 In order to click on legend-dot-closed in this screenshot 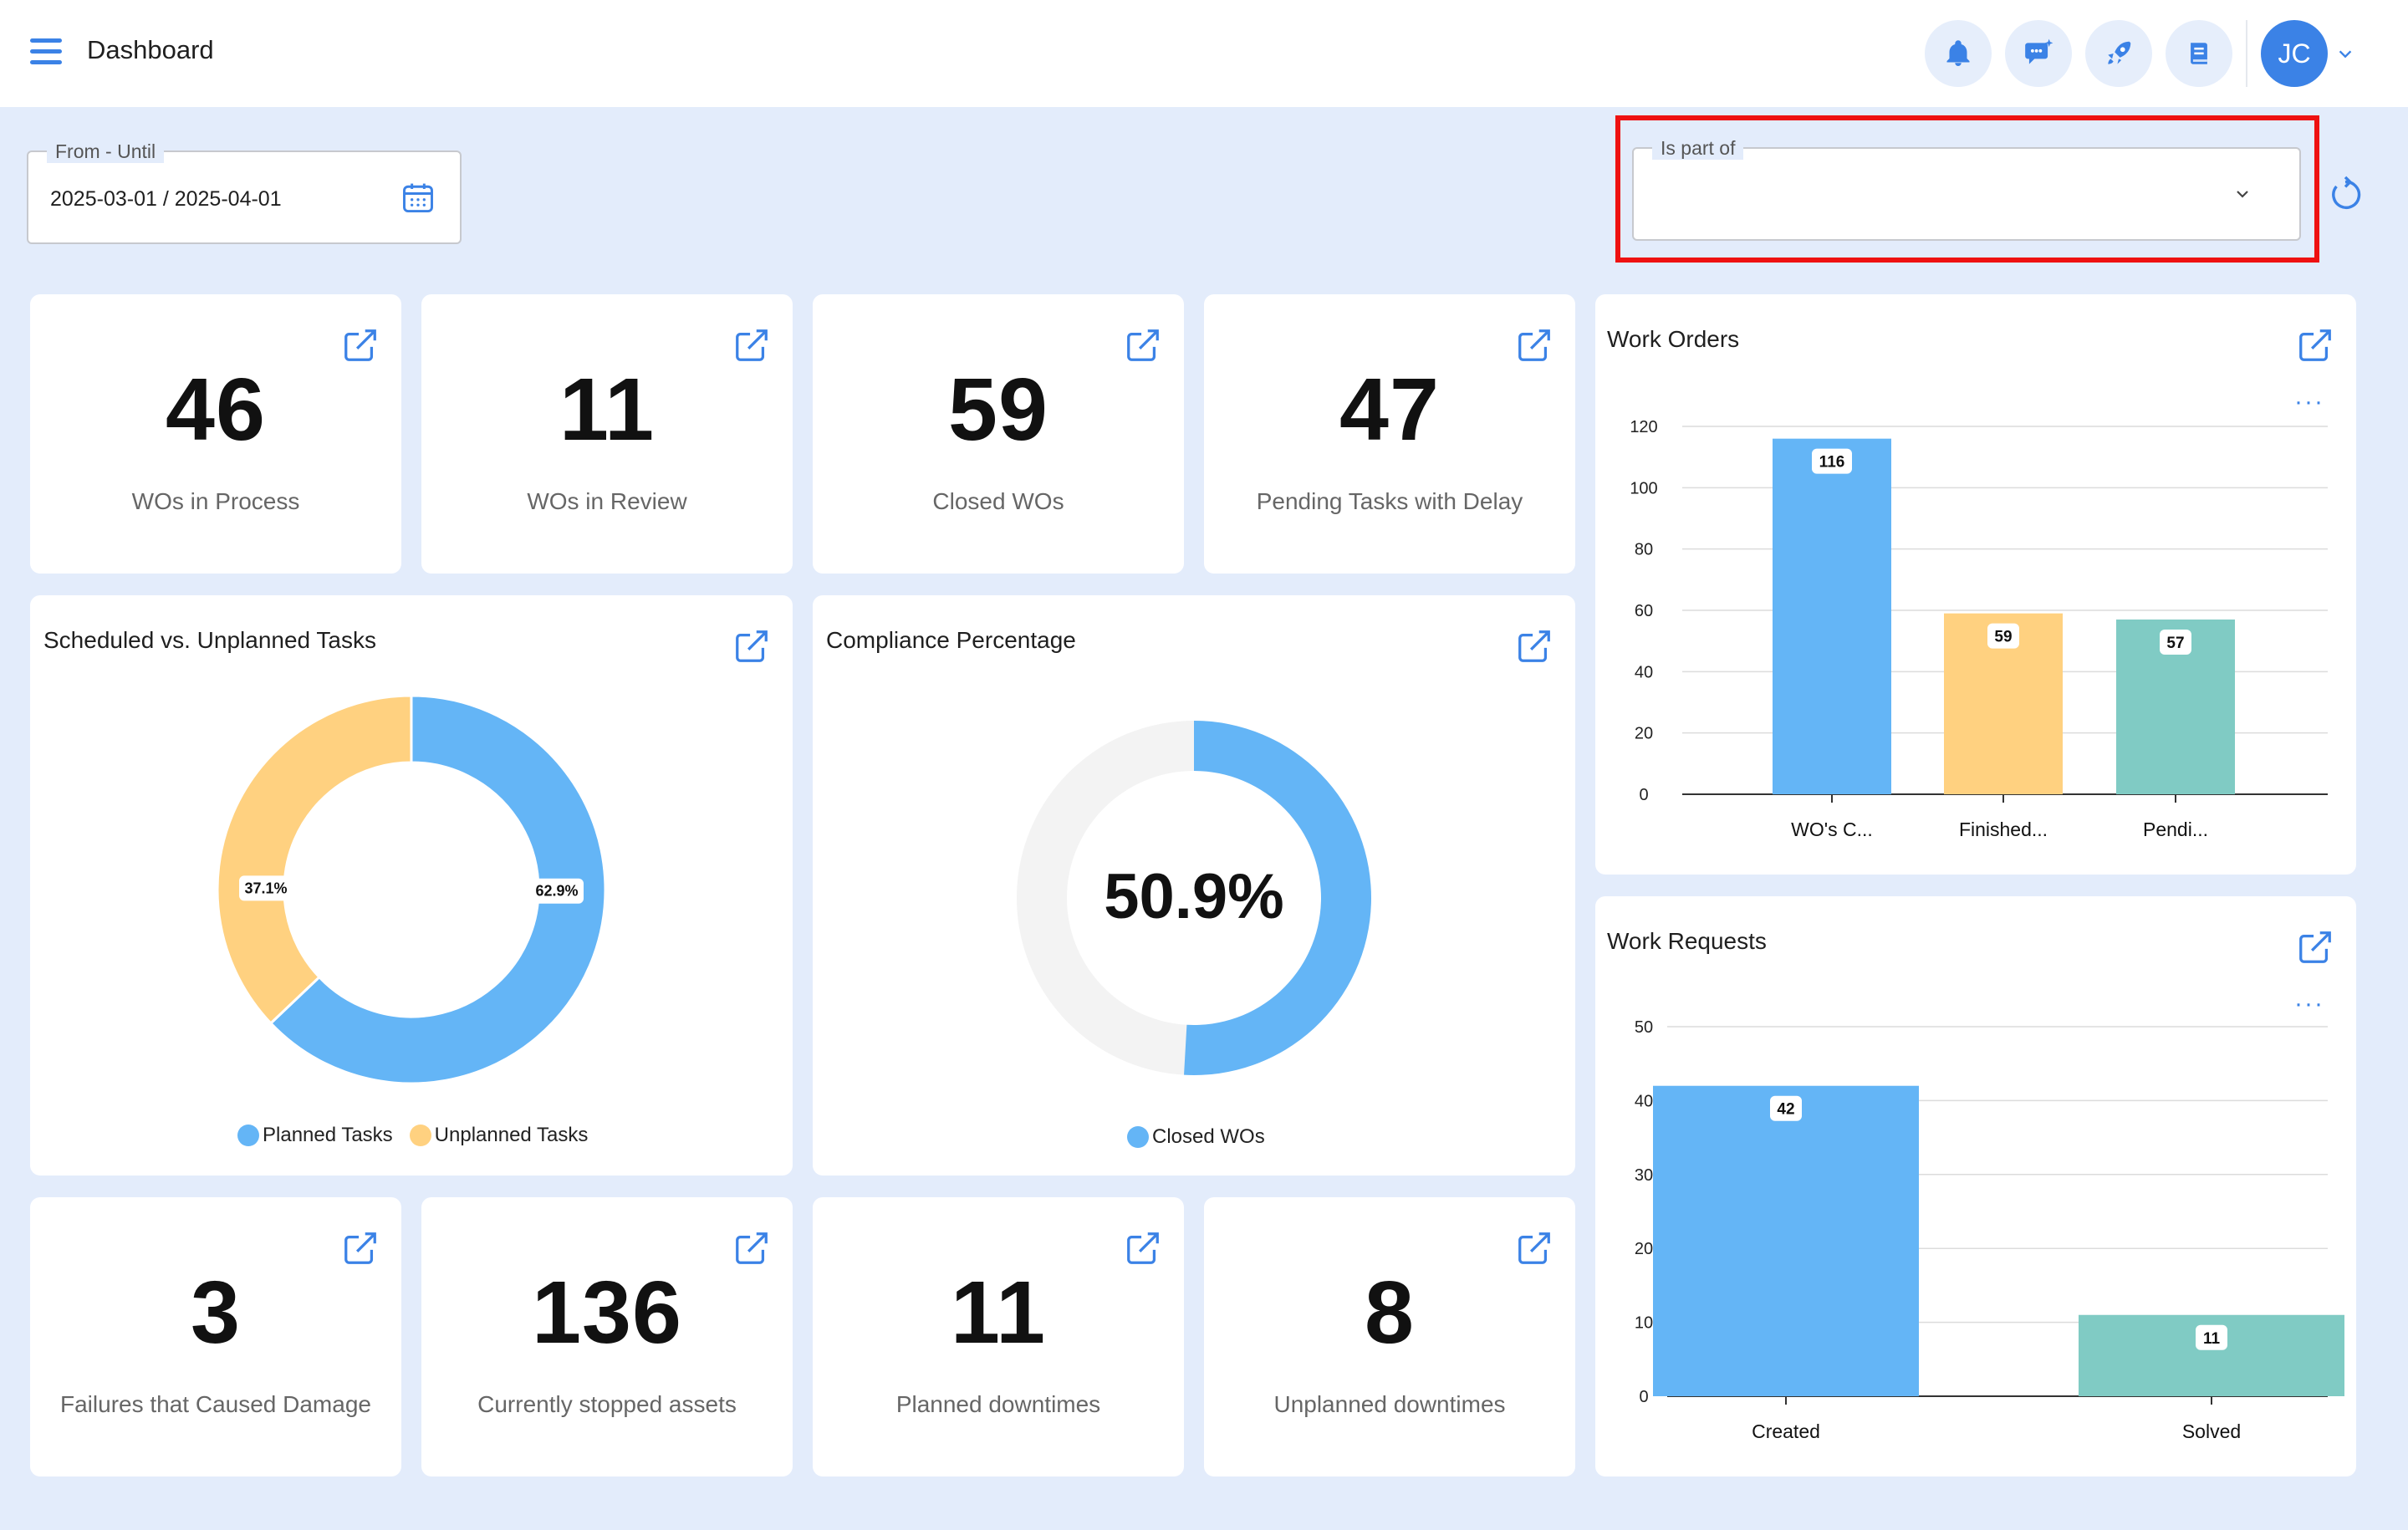, I will do `click(1138, 1137)`.